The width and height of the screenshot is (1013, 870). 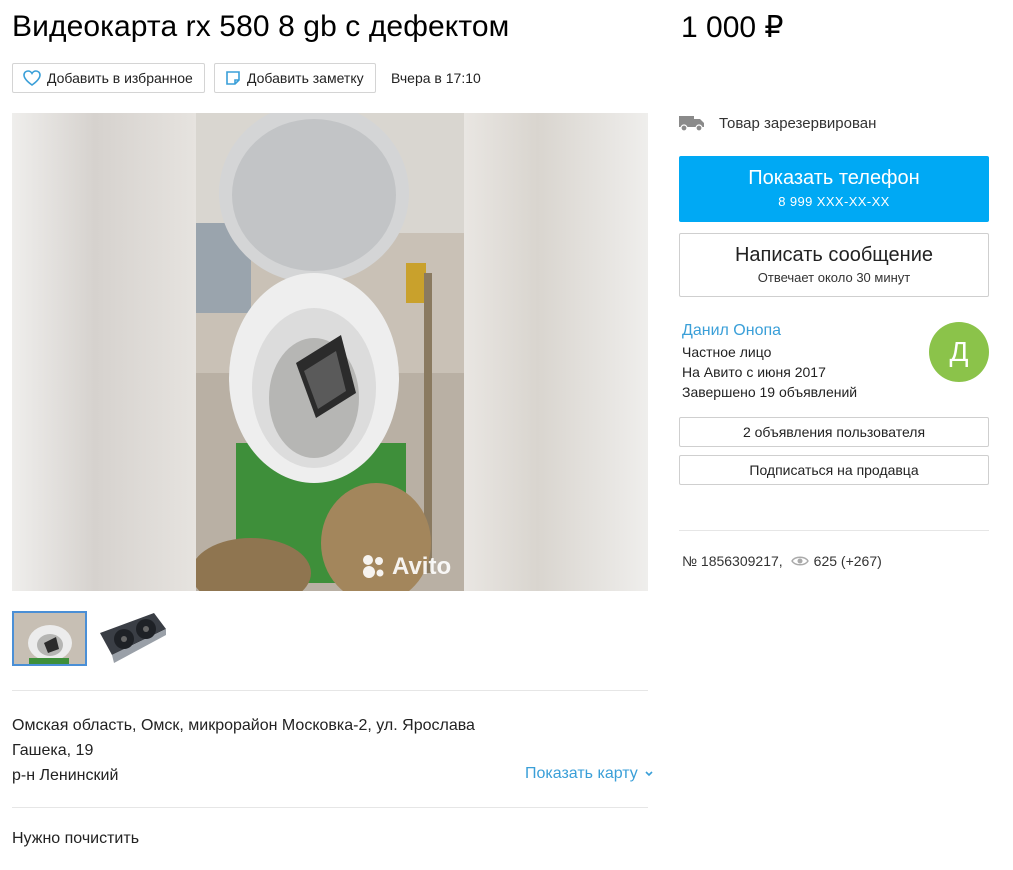 What do you see at coordinates (770, 392) in the screenshot?
I see `seller-completed-ads: Завершено 19 объявлений` at bounding box center [770, 392].